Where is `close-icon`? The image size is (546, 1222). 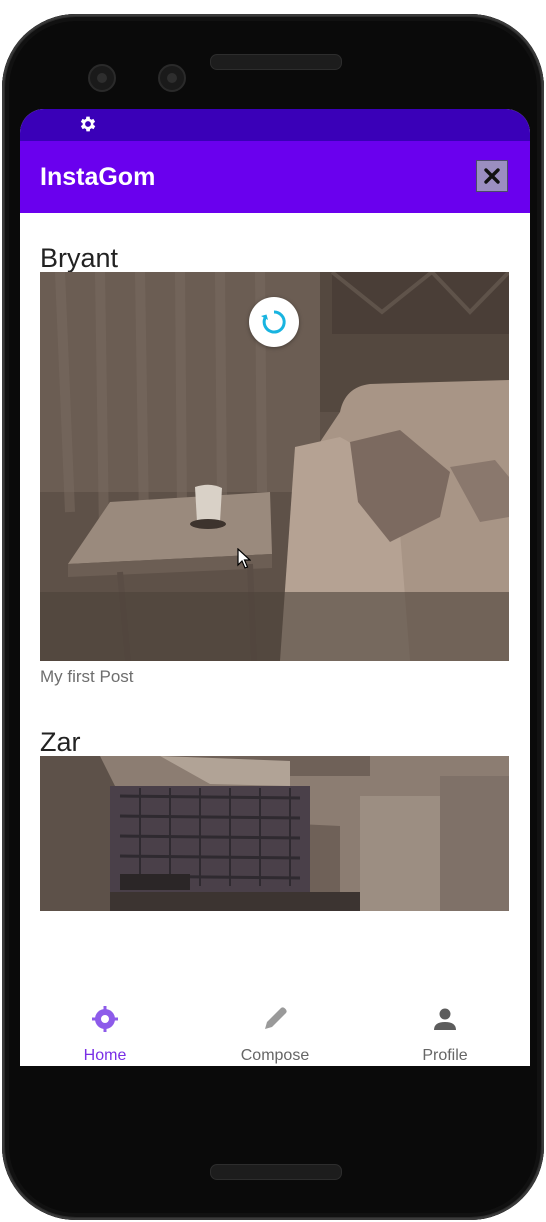 close-icon is located at coordinates (492, 176).